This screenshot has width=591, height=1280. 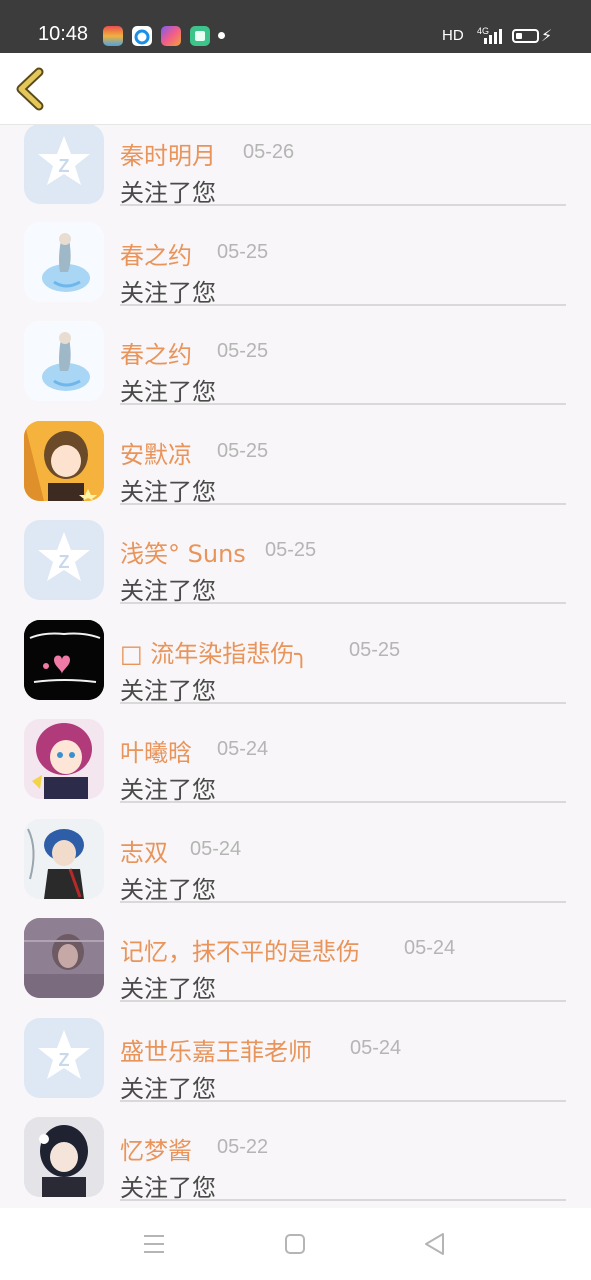 What do you see at coordinates (295, 753) in the screenshot?
I see `list-item: 叶曦晗 05-24 关注了您` at bounding box center [295, 753].